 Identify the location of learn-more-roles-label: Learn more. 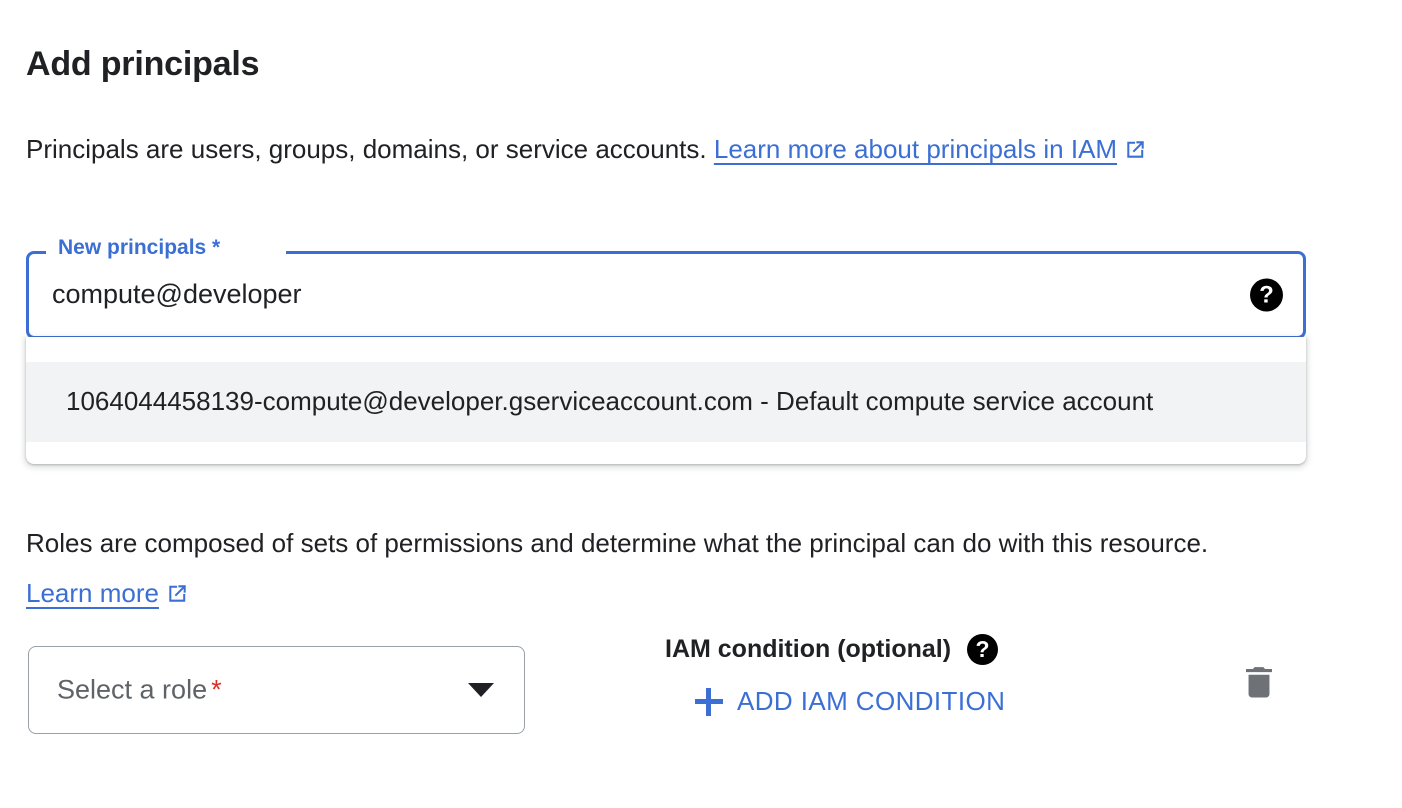
(92, 593).